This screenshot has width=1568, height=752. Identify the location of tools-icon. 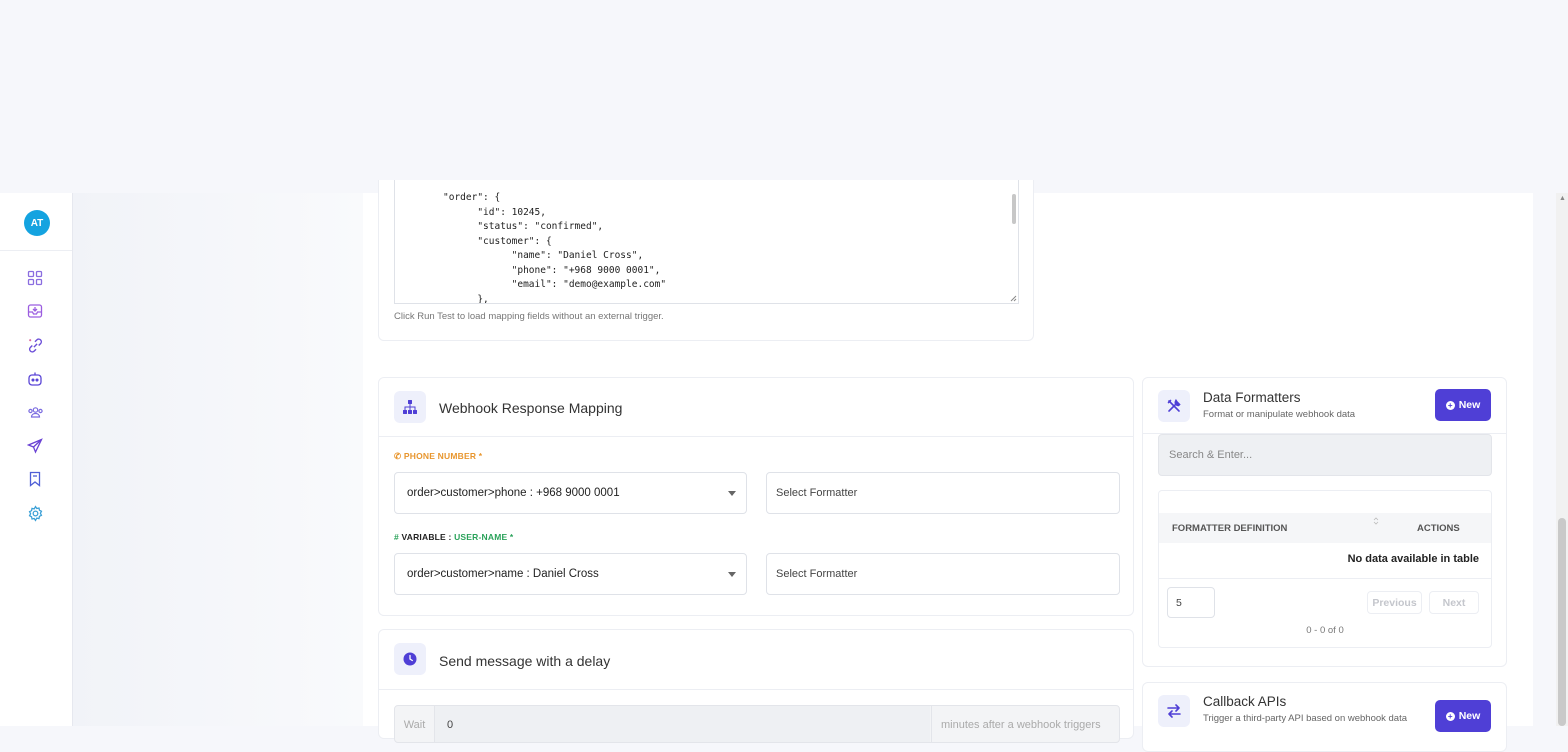
(1174, 406).